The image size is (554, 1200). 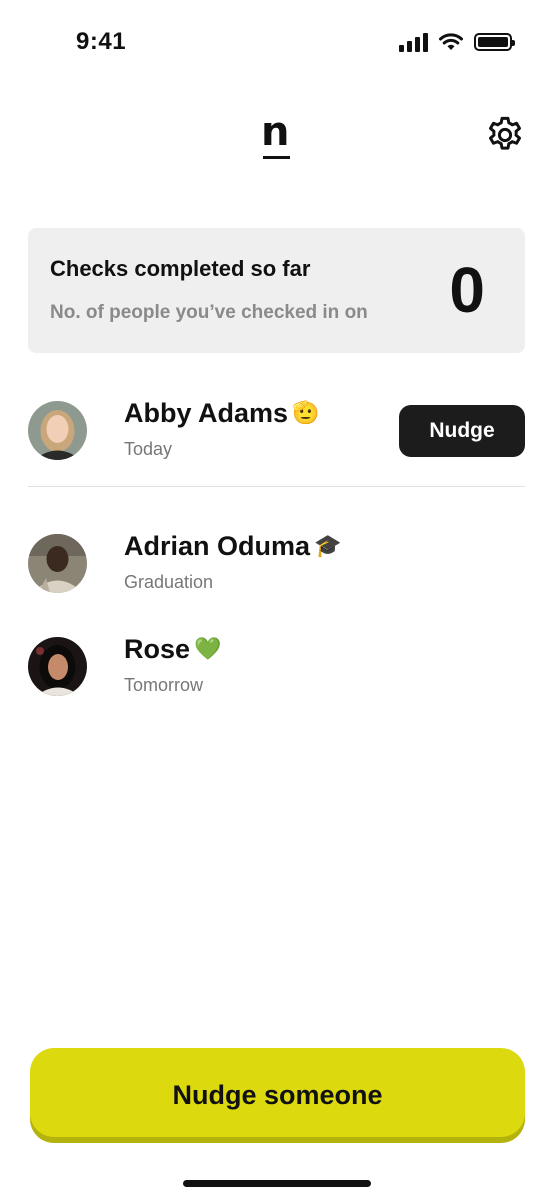 What do you see at coordinates (462, 431) in the screenshot?
I see `nudge-button: Nudge` at bounding box center [462, 431].